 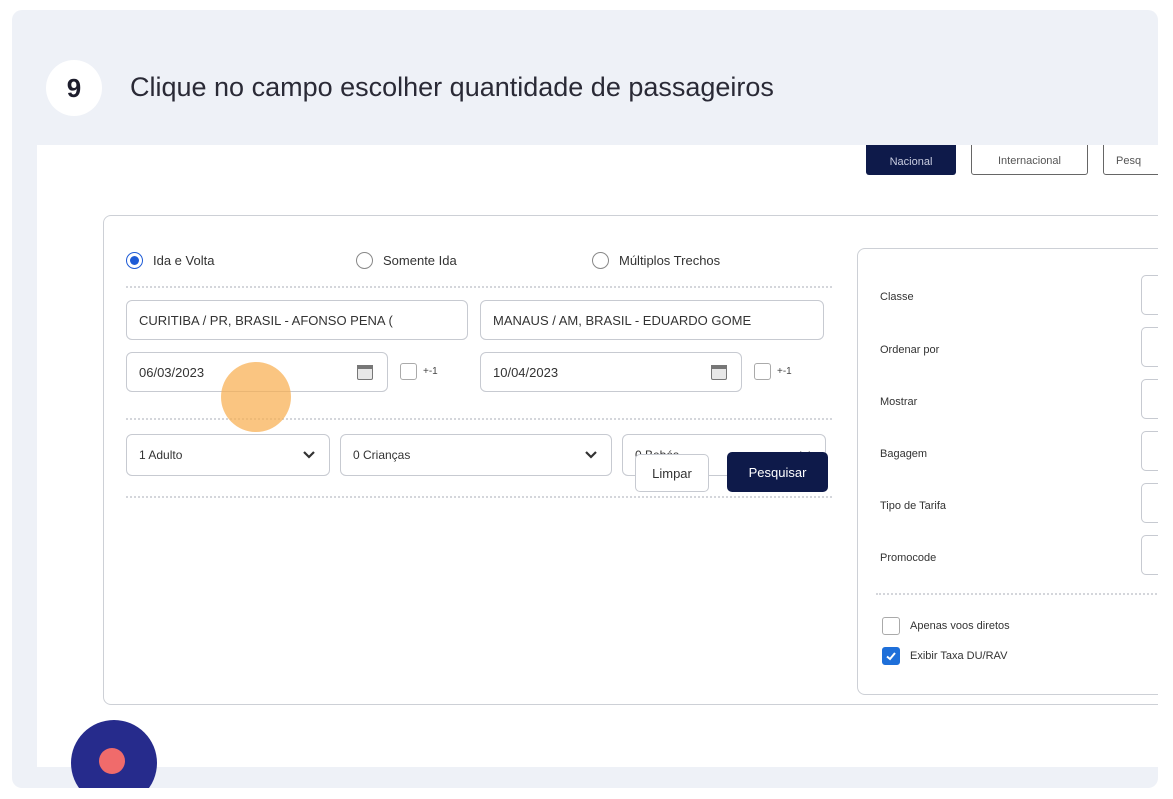 What do you see at coordinates (184, 260) in the screenshot?
I see `radio-round-trip-label: Ida e Volta` at bounding box center [184, 260].